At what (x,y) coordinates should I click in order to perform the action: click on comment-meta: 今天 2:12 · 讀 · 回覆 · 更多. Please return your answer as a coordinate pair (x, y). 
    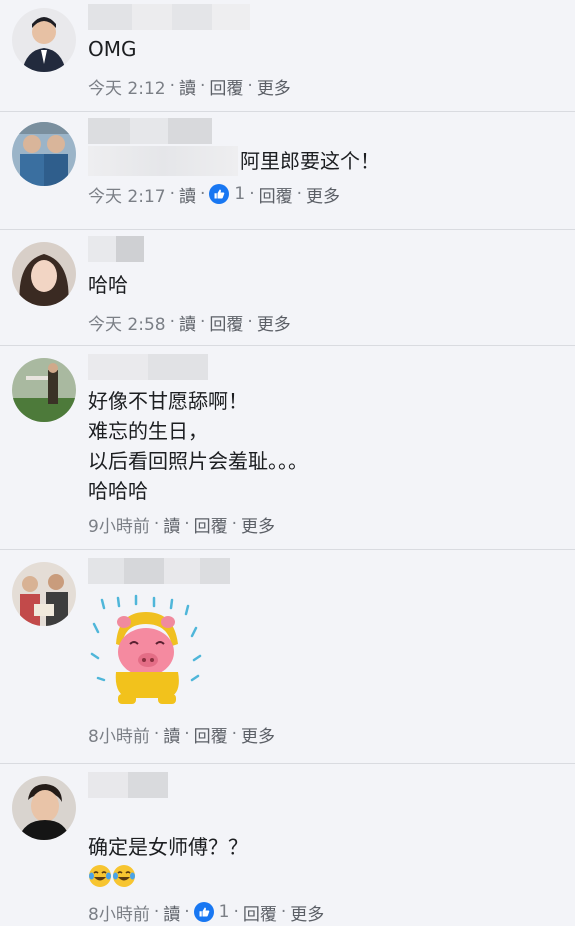
    Looking at the image, I should click on (326, 86).